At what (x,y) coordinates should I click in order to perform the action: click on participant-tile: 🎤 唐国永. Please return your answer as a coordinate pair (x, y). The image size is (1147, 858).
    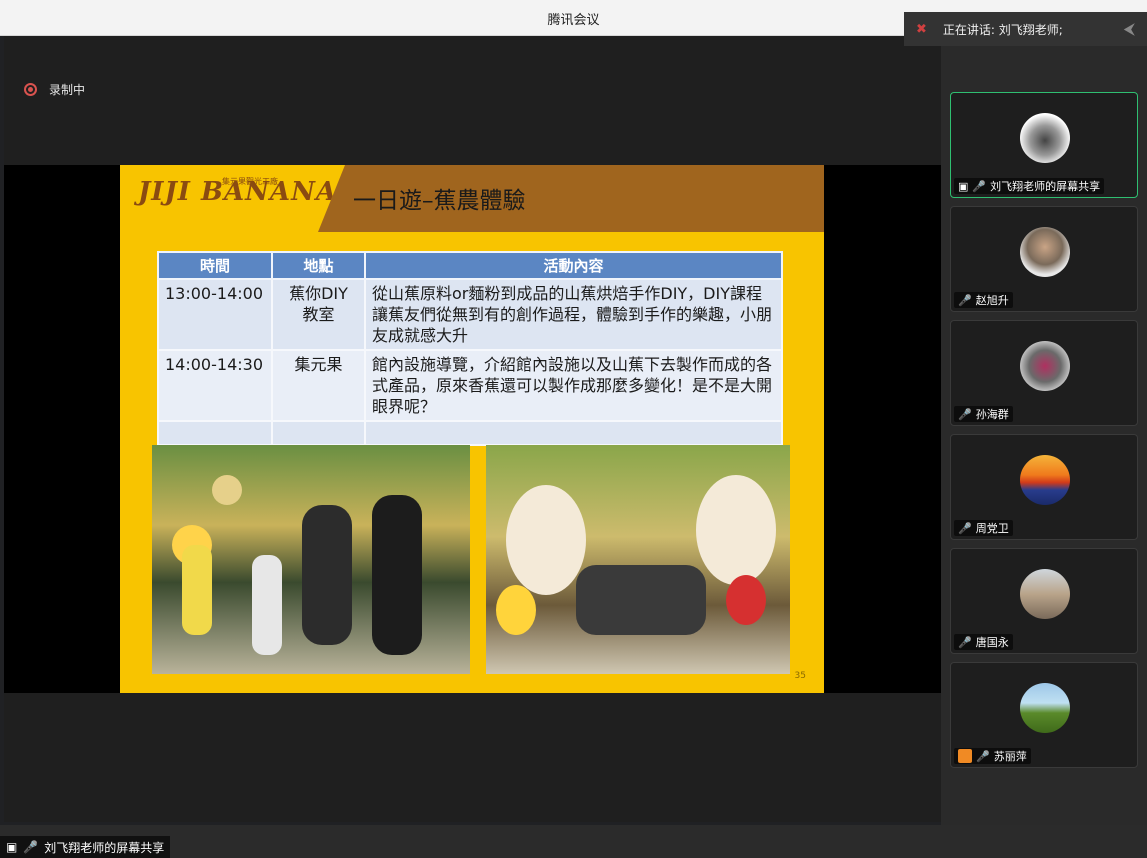
    Looking at the image, I should click on (1044, 601).